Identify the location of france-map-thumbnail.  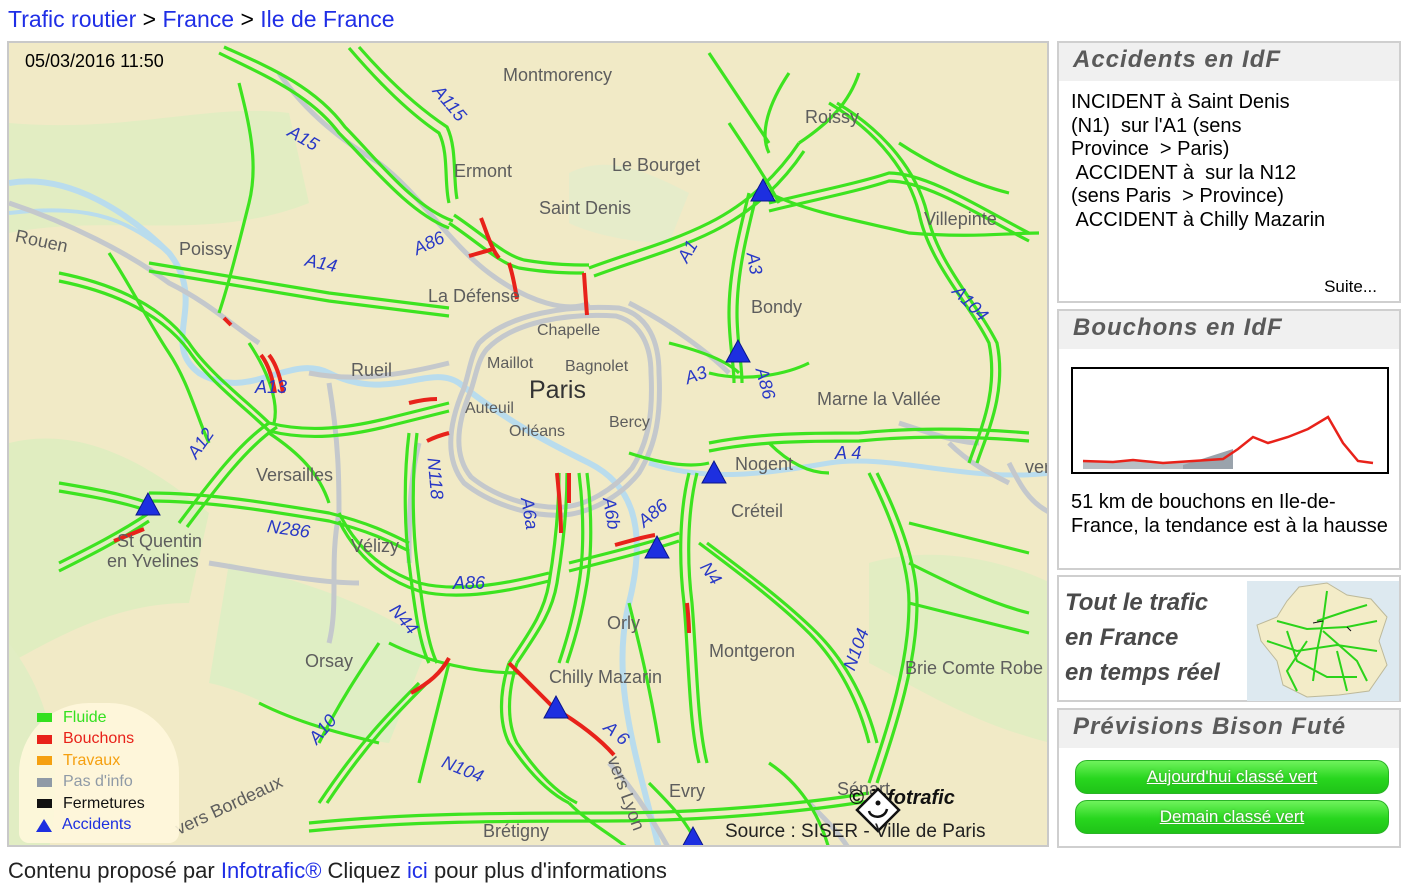
(1323, 641).